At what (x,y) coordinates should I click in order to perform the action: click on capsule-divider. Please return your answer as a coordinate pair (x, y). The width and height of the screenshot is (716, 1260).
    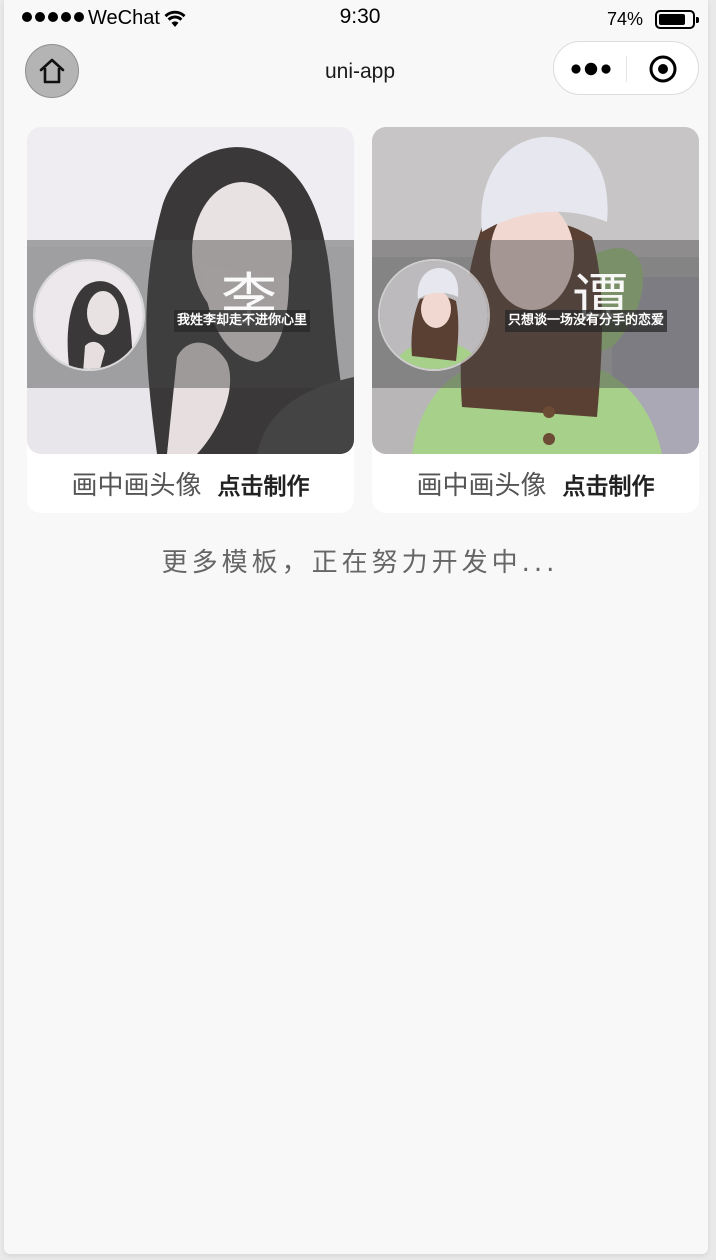
    Looking at the image, I should click on (626, 69).